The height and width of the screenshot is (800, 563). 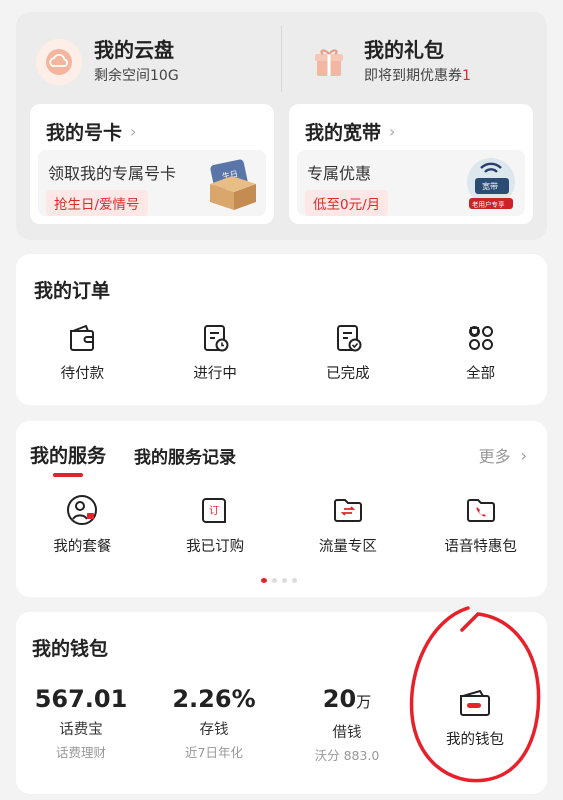 What do you see at coordinates (264, 580) in the screenshot?
I see `pager-dot-active` at bounding box center [264, 580].